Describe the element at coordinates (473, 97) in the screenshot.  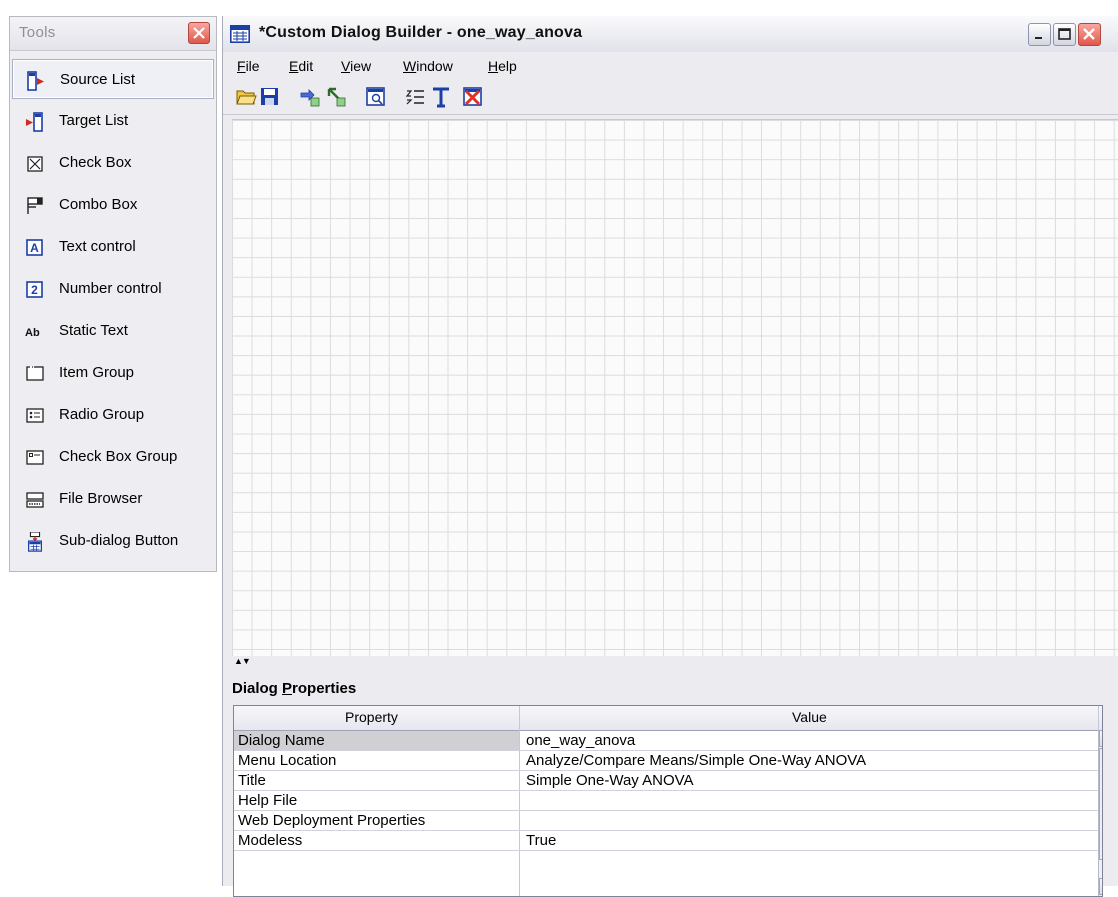
I see `delete-icon` at that location.